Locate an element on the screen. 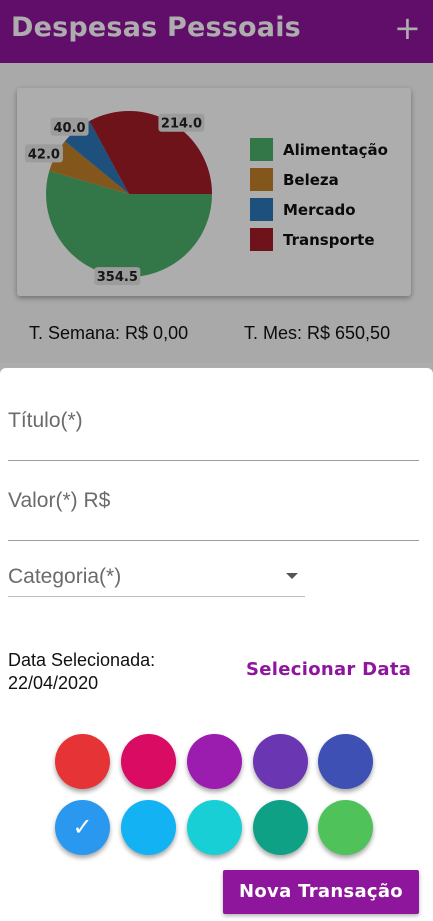 The width and height of the screenshot is (433, 921). chevron-down-icon is located at coordinates (292, 576).